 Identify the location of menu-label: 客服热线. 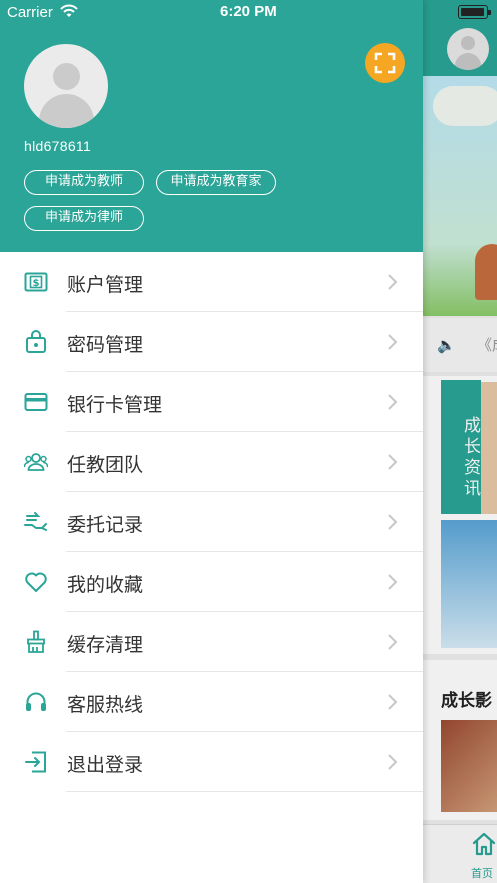
(105, 705).